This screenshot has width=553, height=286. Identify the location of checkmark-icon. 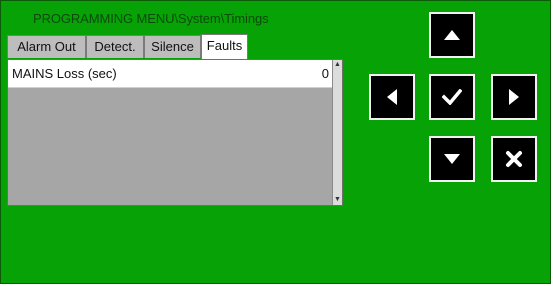
(452, 97).